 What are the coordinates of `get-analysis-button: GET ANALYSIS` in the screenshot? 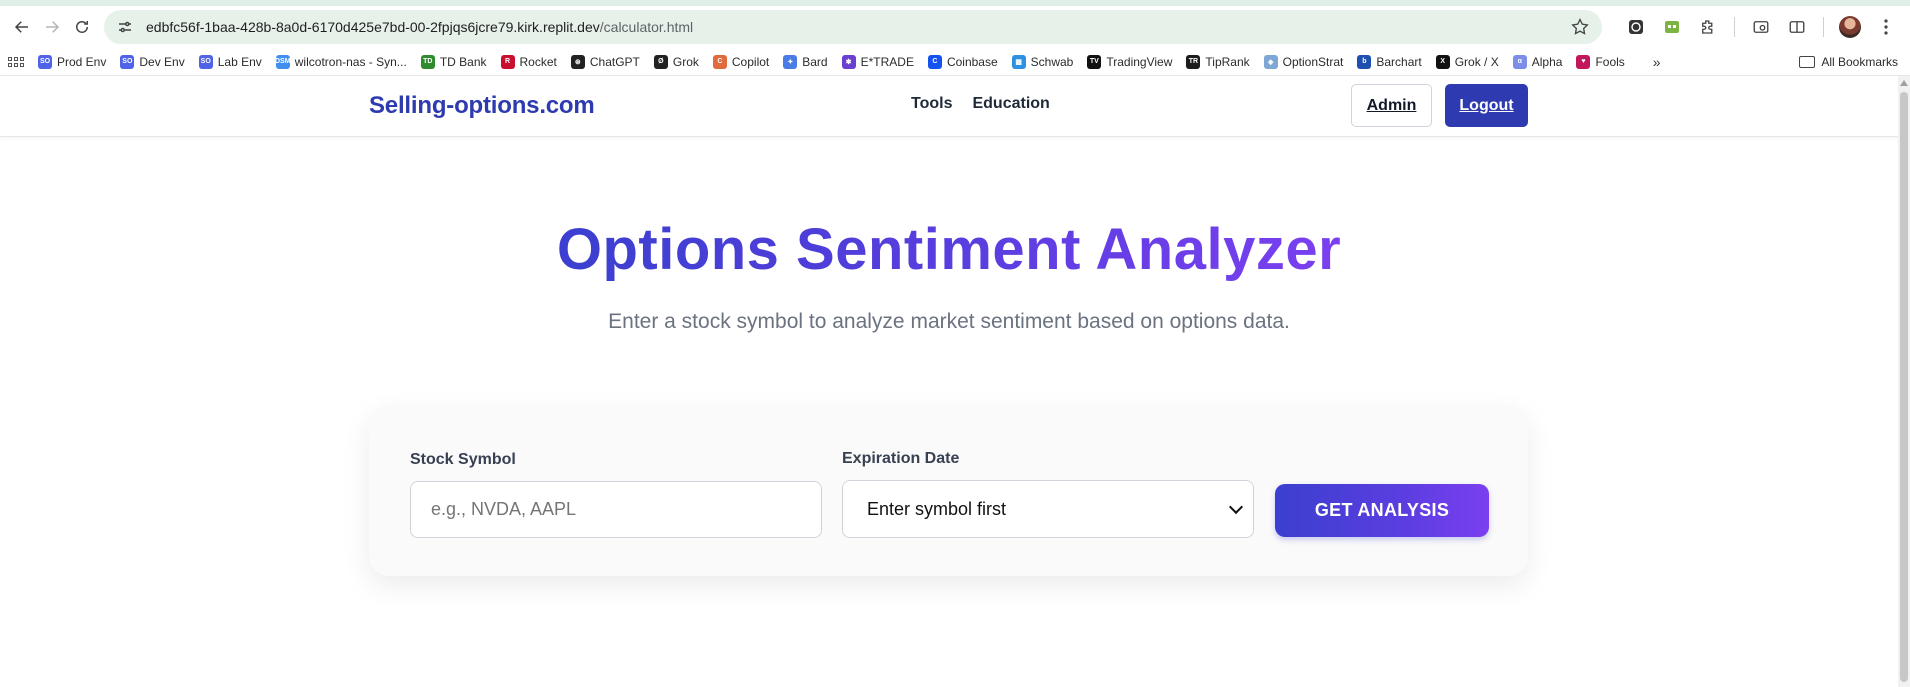 It's located at (1382, 510).